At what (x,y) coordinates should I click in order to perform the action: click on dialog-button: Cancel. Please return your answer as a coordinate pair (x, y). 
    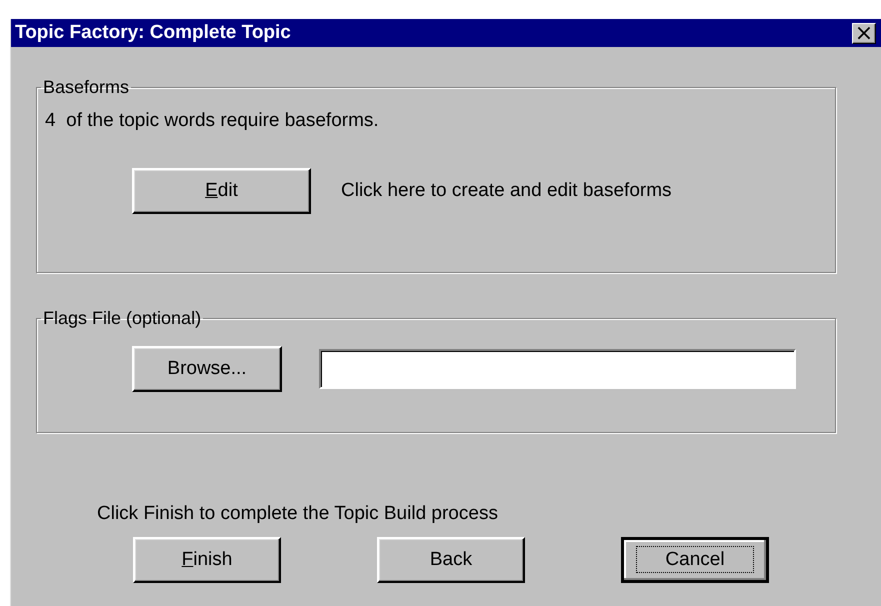
    Looking at the image, I should click on (695, 560).